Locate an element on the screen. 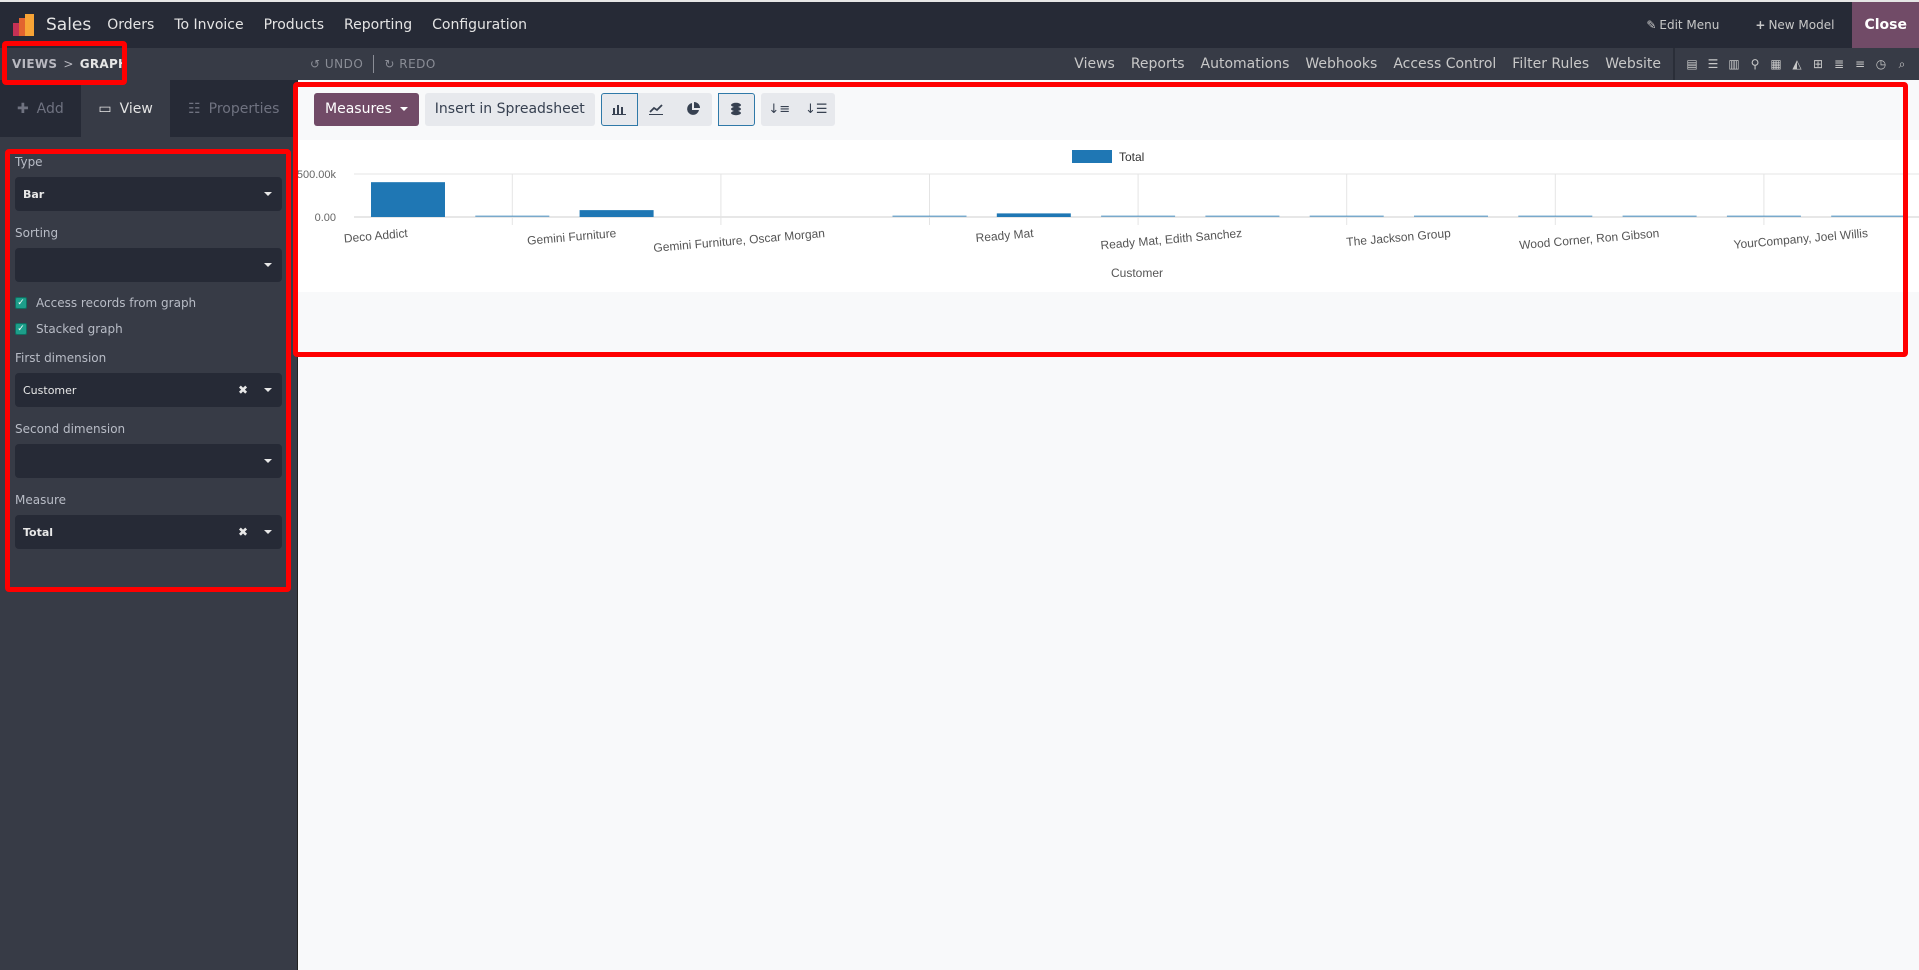 This screenshot has width=1919, height=970. legend-swatch-total is located at coordinates (1092, 156).